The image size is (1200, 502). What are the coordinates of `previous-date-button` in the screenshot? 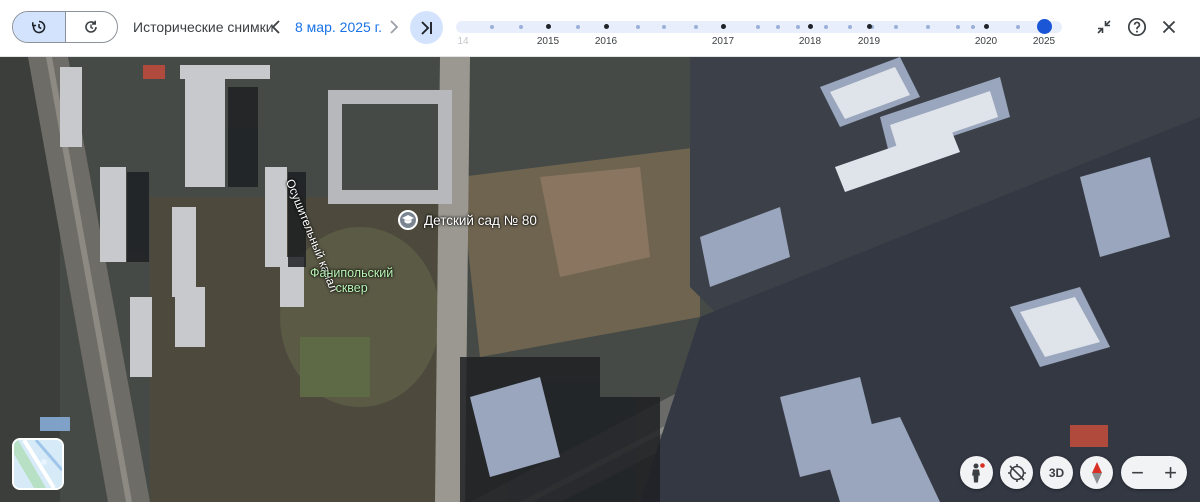 It's located at (276, 27).